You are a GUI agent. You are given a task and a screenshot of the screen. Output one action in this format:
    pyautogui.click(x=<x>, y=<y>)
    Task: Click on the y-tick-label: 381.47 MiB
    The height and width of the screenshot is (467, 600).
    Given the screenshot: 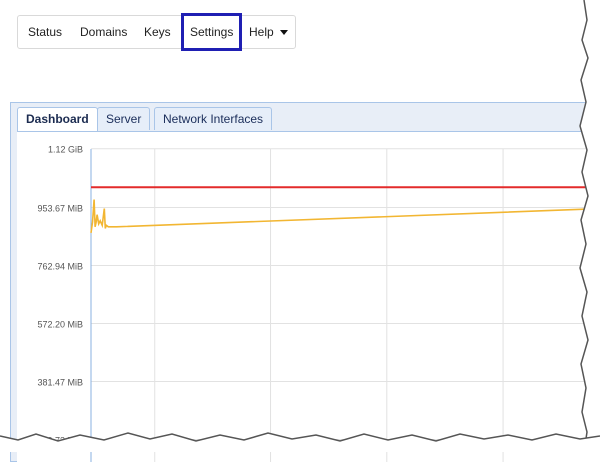 What is the action you would take?
    pyautogui.click(x=60, y=382)
    